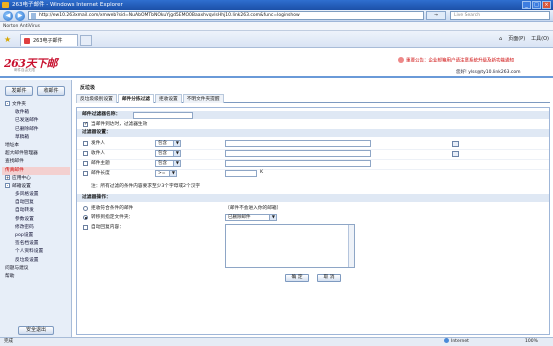 The image size is (553, 346). I want to click on go-button: →, so click(436, 15).